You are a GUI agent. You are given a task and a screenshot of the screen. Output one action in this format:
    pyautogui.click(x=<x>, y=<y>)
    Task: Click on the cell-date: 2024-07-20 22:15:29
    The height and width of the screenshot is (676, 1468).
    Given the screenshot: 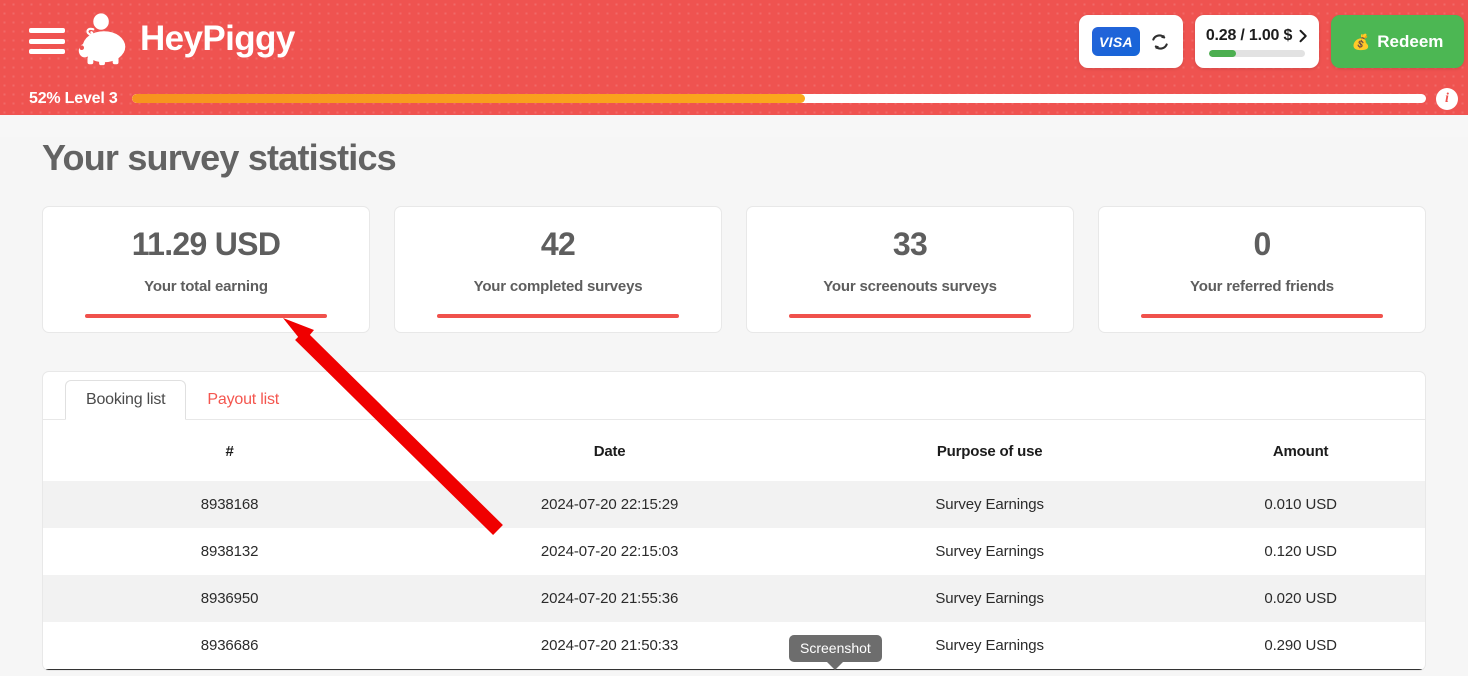 What is the action you would take?
    pyautogui.click(x=610, y=504)
    